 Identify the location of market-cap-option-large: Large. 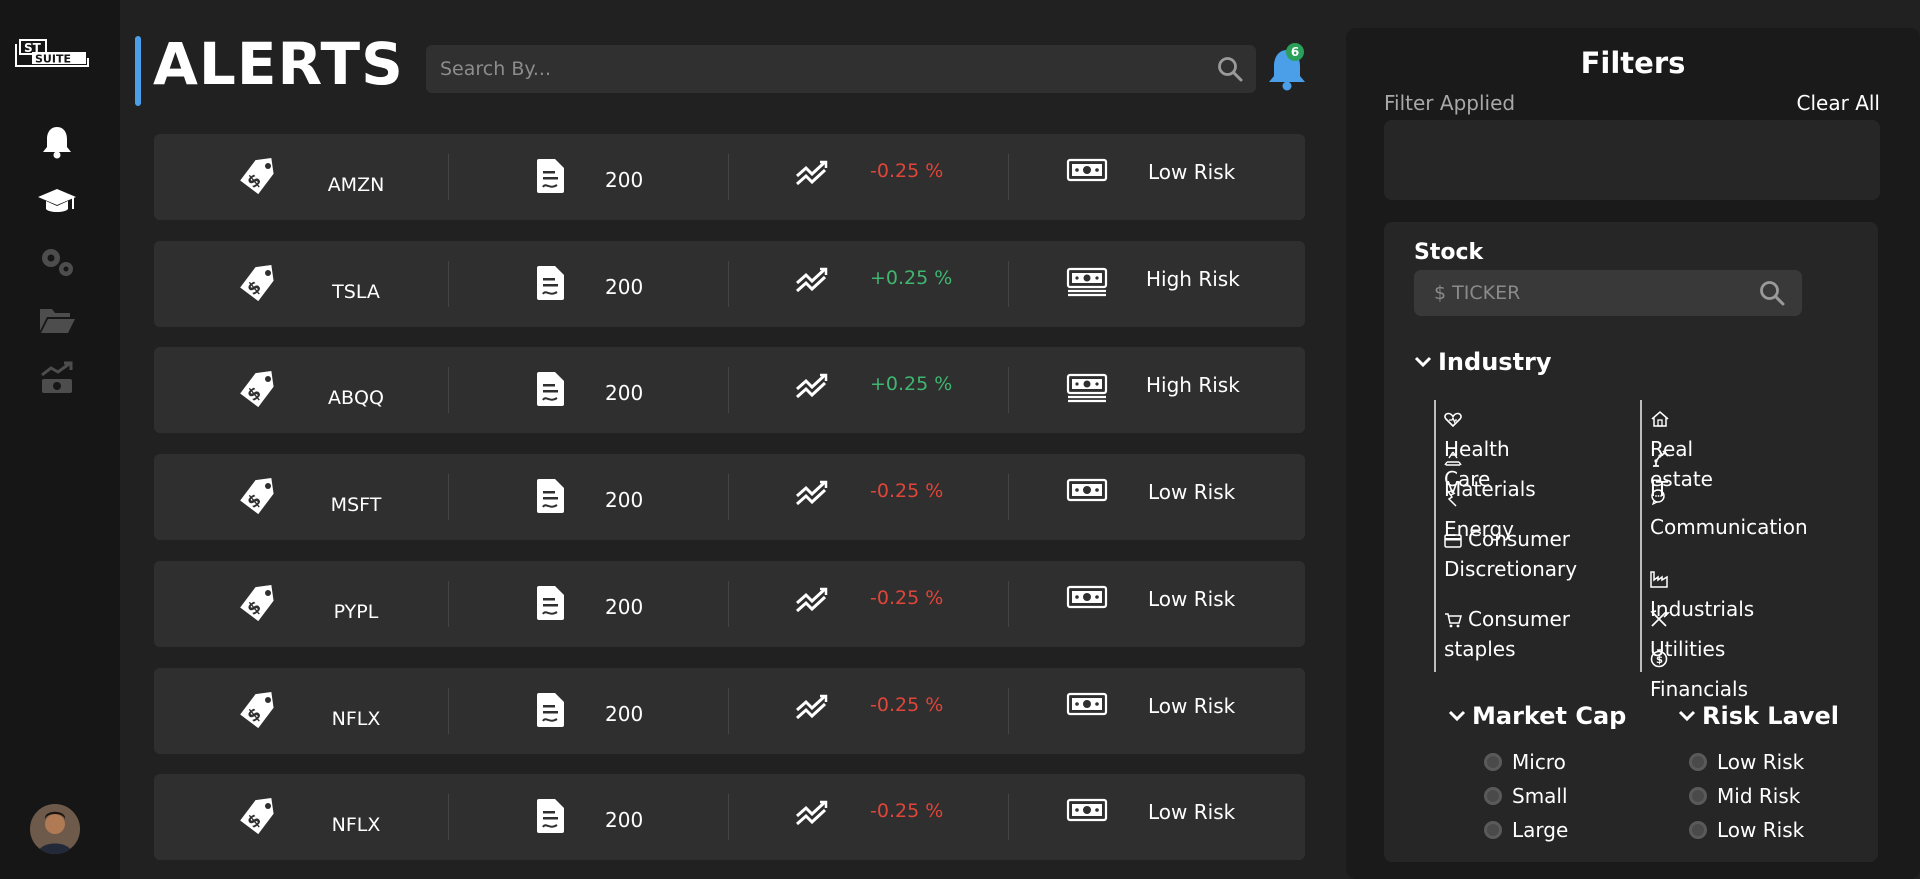
(1526, 830).